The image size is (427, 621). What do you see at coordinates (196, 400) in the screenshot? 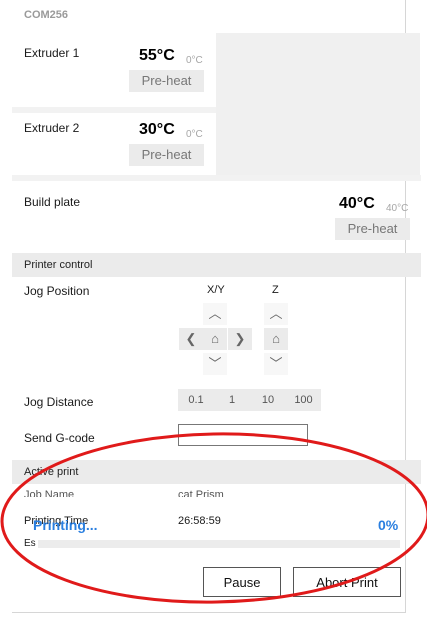
I see `jog-distance-option: 0.1` at bounding box center [196, 400].